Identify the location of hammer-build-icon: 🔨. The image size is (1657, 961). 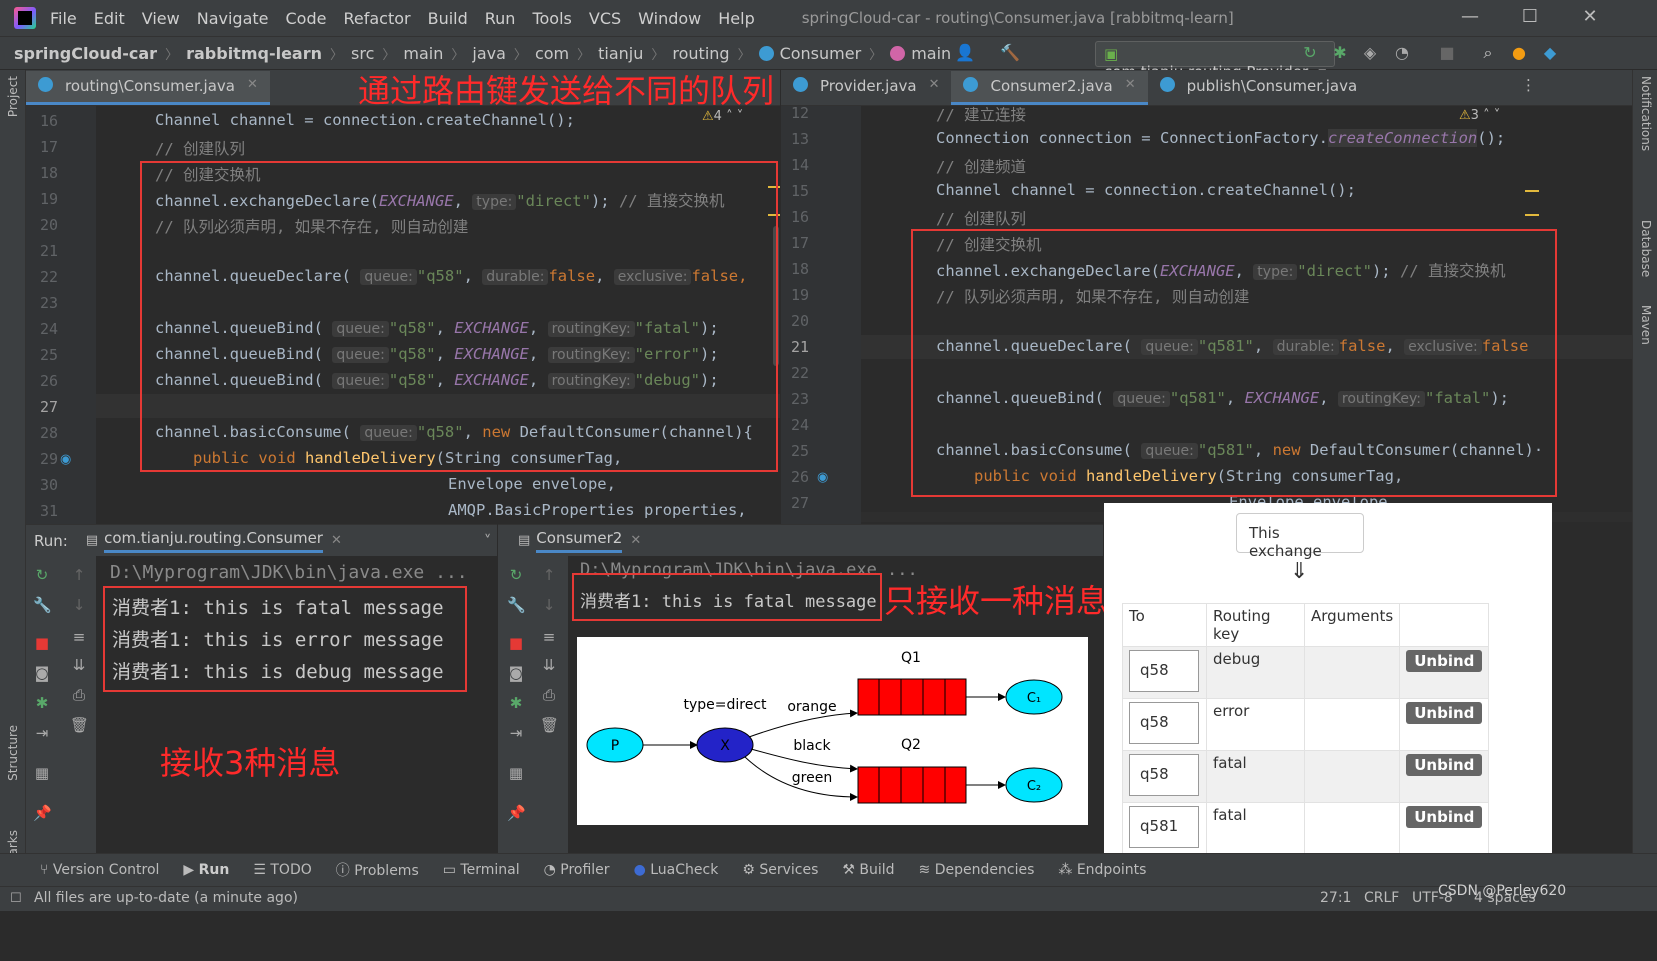
(1010, 53).